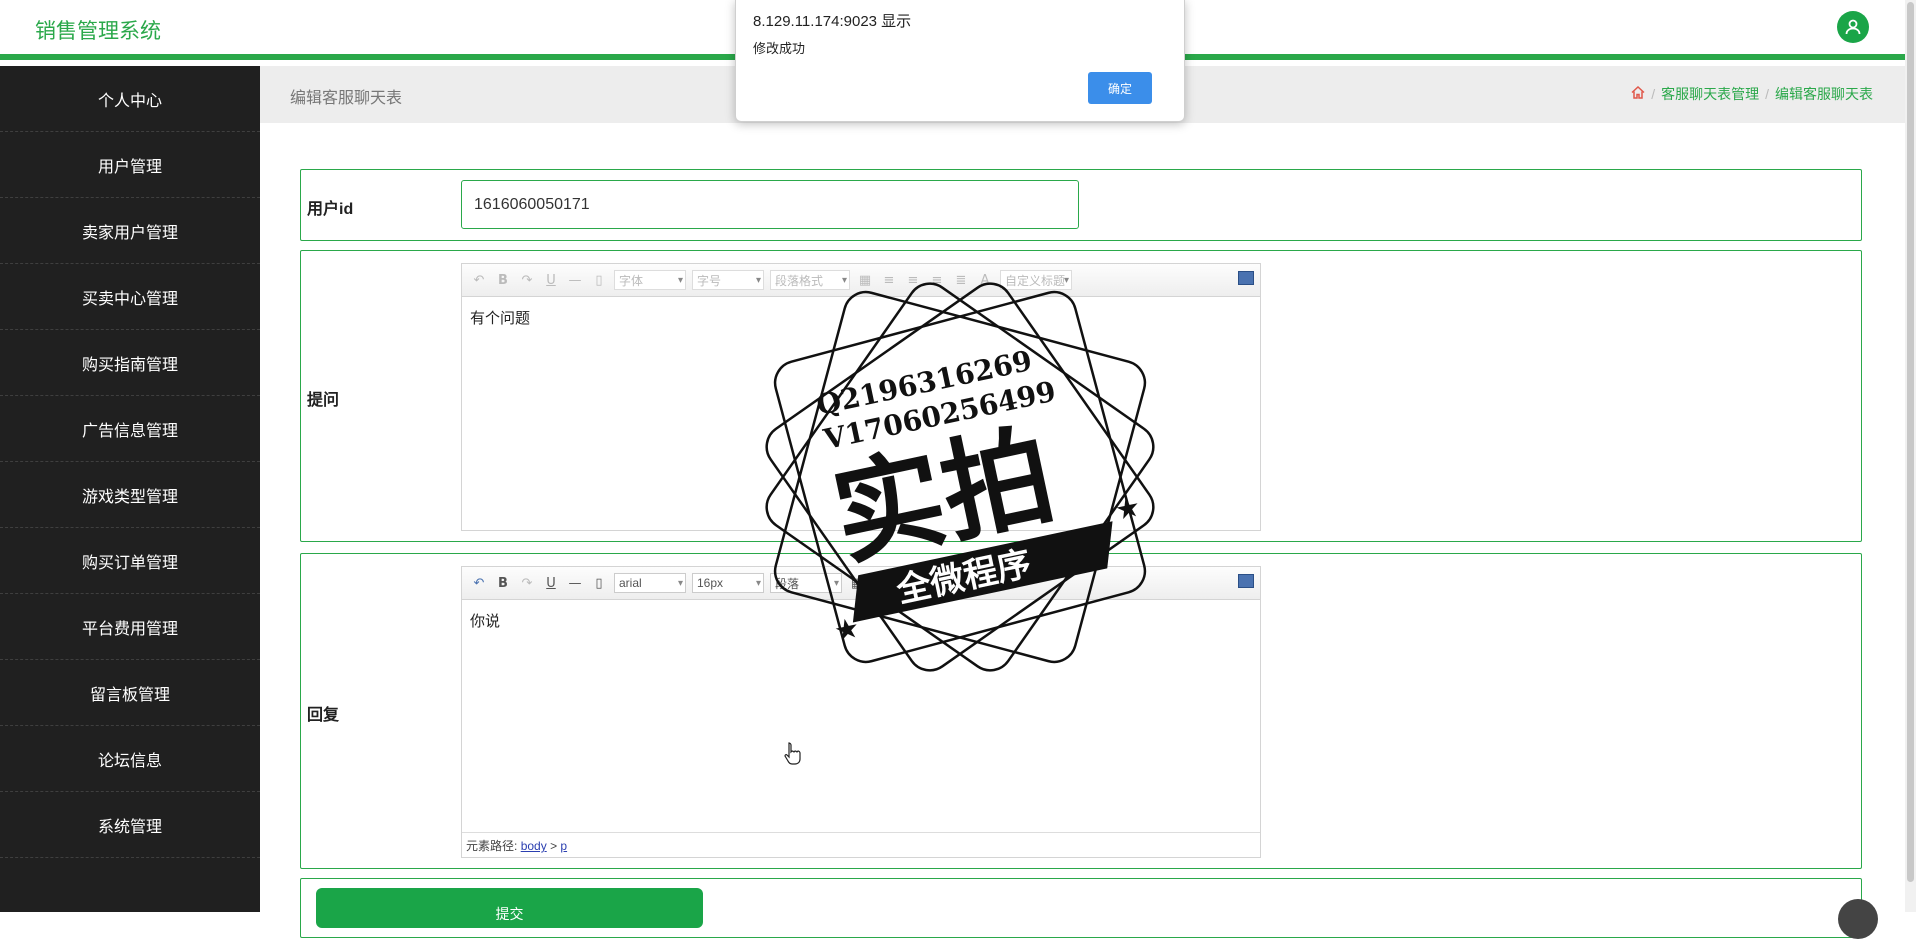  Describe the element at coordinates (770, 204) in the screenshot. I see `user-id-input` at that location.